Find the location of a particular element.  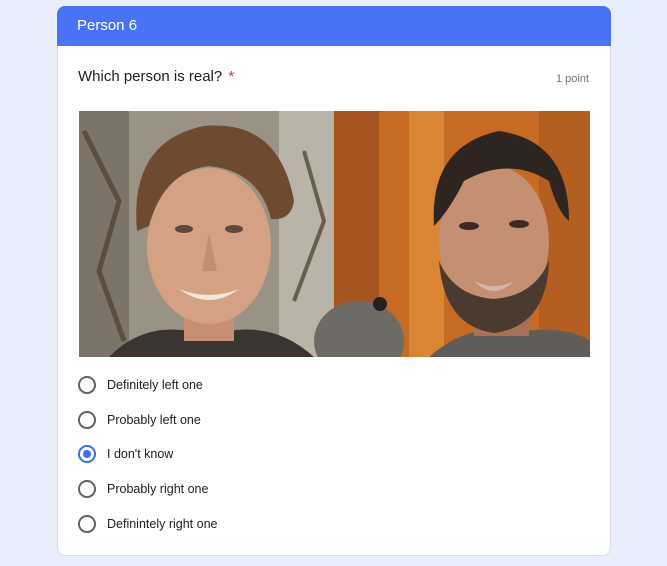

option-label: Definitely left one is located at coordinates (155, 385).